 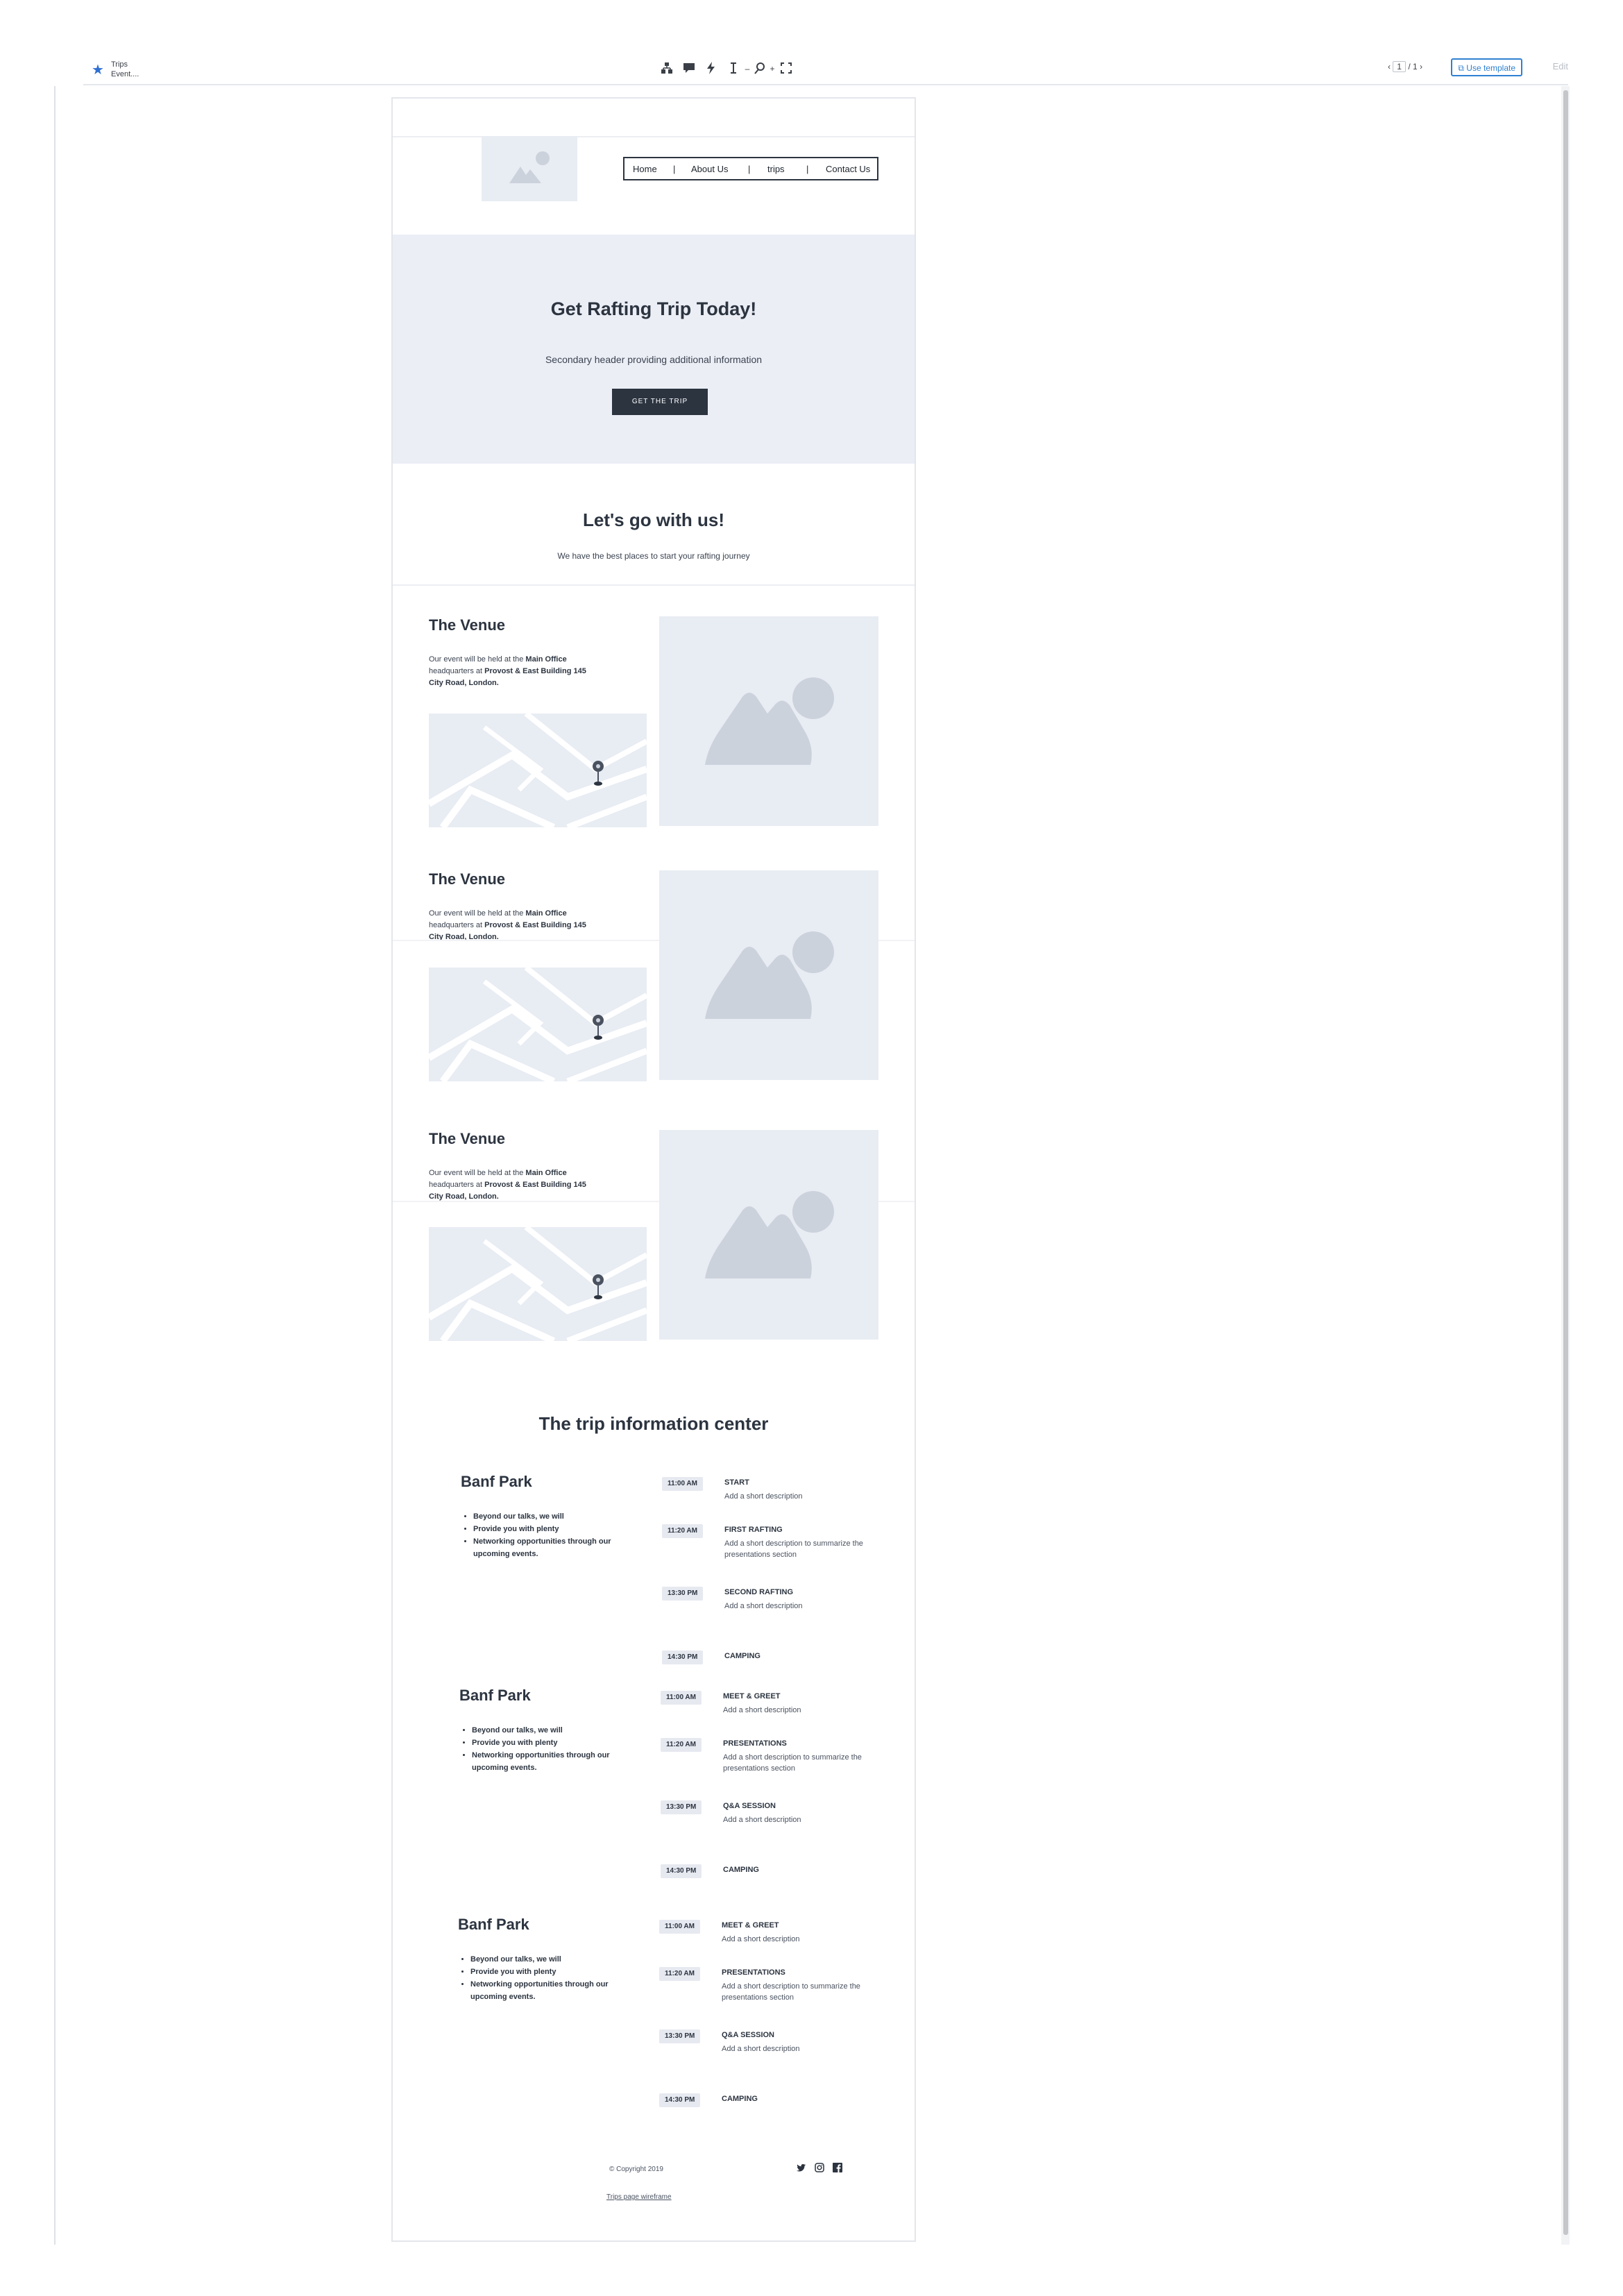 I want to click on lightning-icon, so click(x=711, y=68).